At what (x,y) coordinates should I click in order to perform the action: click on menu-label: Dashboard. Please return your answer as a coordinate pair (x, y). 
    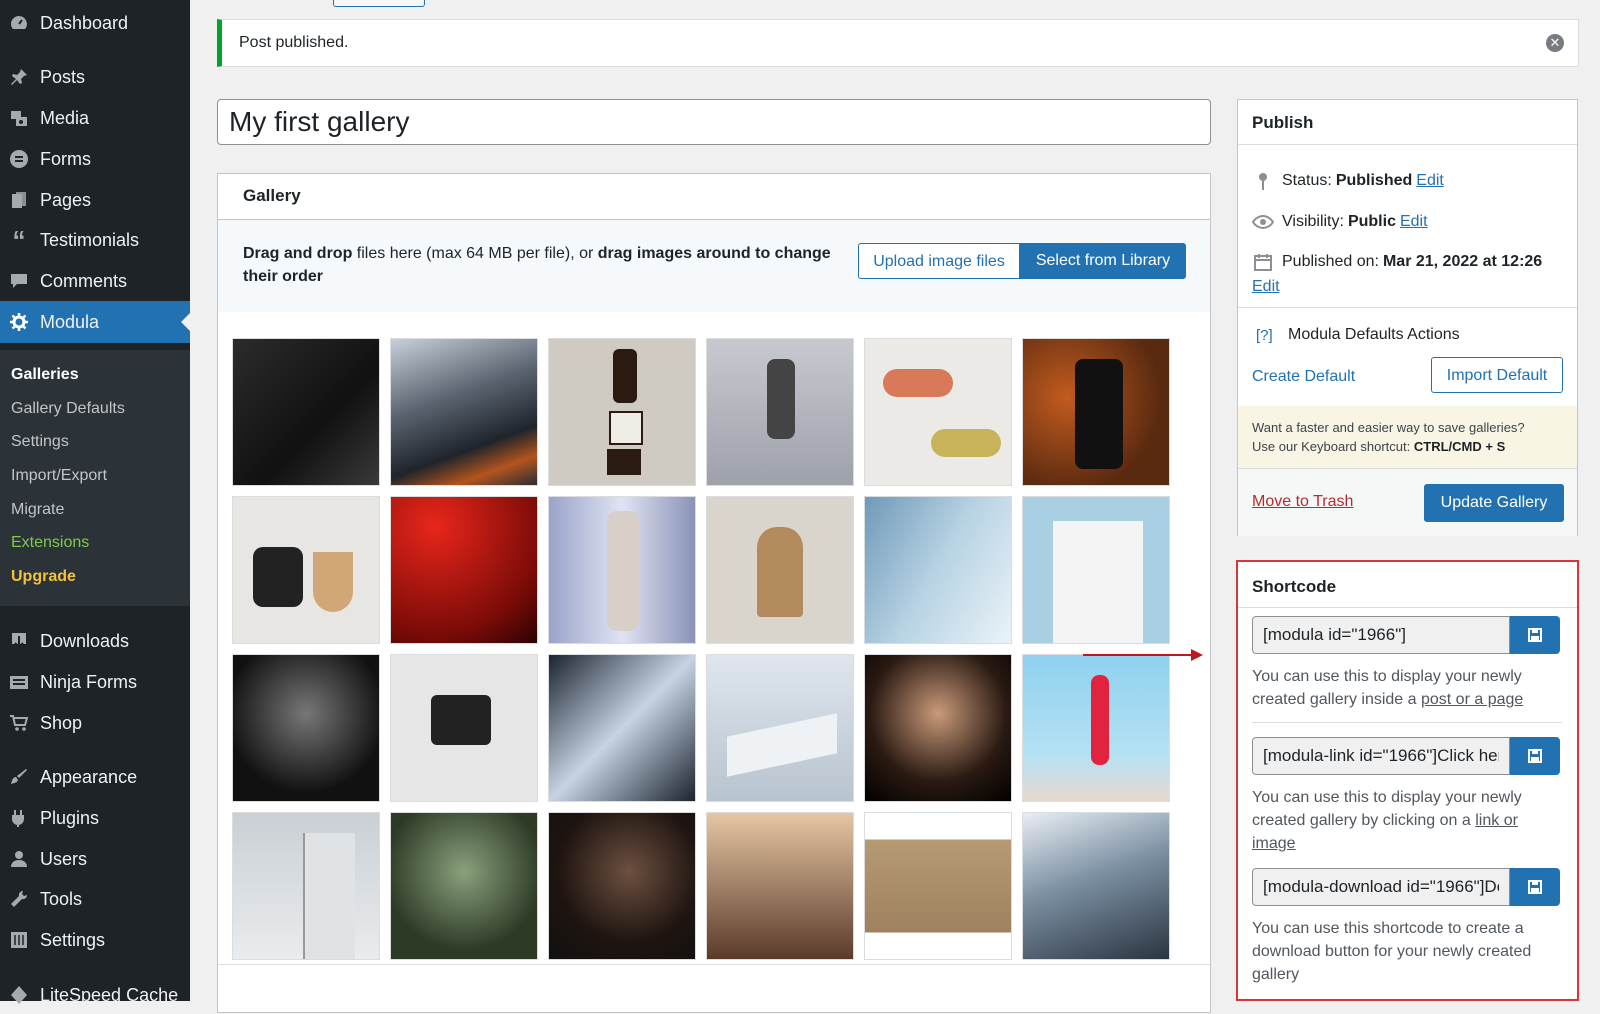
    Looking at the image, I should click on (84, 22).